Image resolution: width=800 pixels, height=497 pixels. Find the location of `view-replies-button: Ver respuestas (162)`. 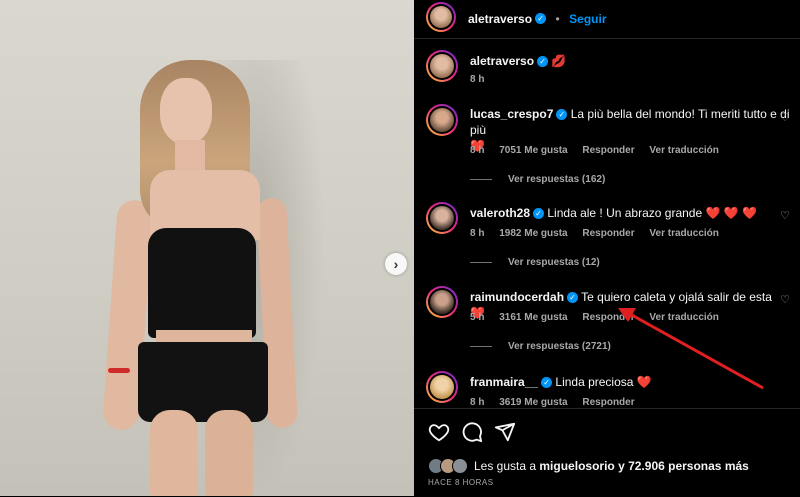

view-replies-button: Ver respuestas (162) is located at coordinates (537, 179).